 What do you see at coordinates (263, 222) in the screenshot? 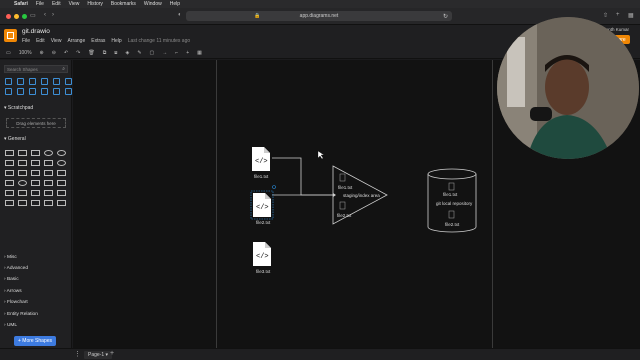
I see `file2-label: file2.txt` at bounding box center [263, 222].